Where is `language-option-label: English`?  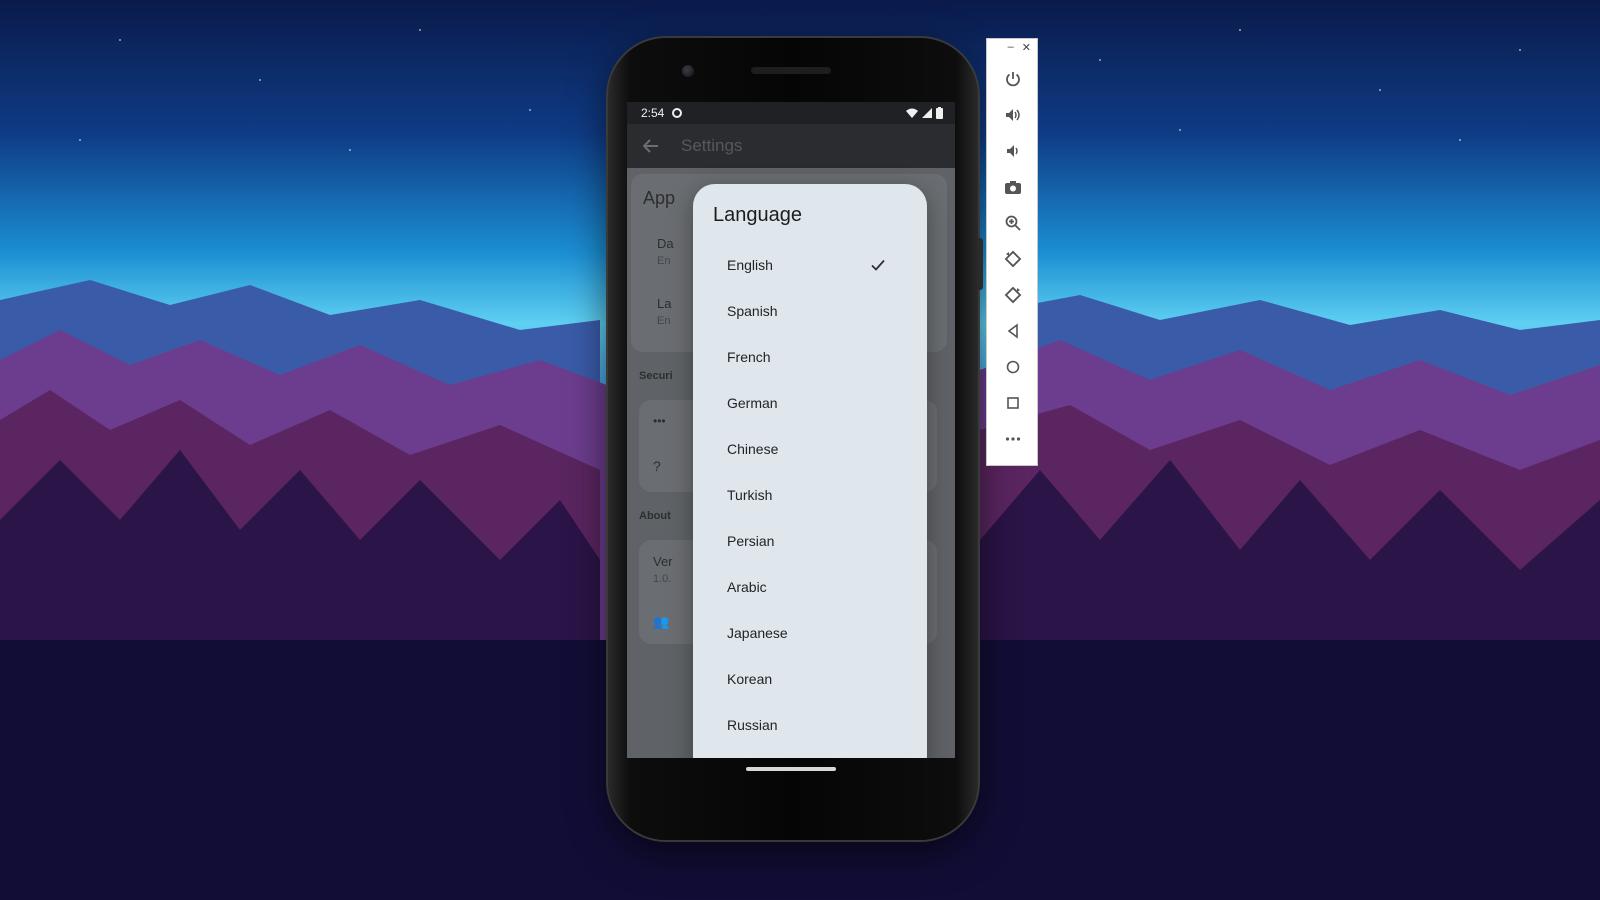
language-option-label: English is located at coordinates (750, 265).